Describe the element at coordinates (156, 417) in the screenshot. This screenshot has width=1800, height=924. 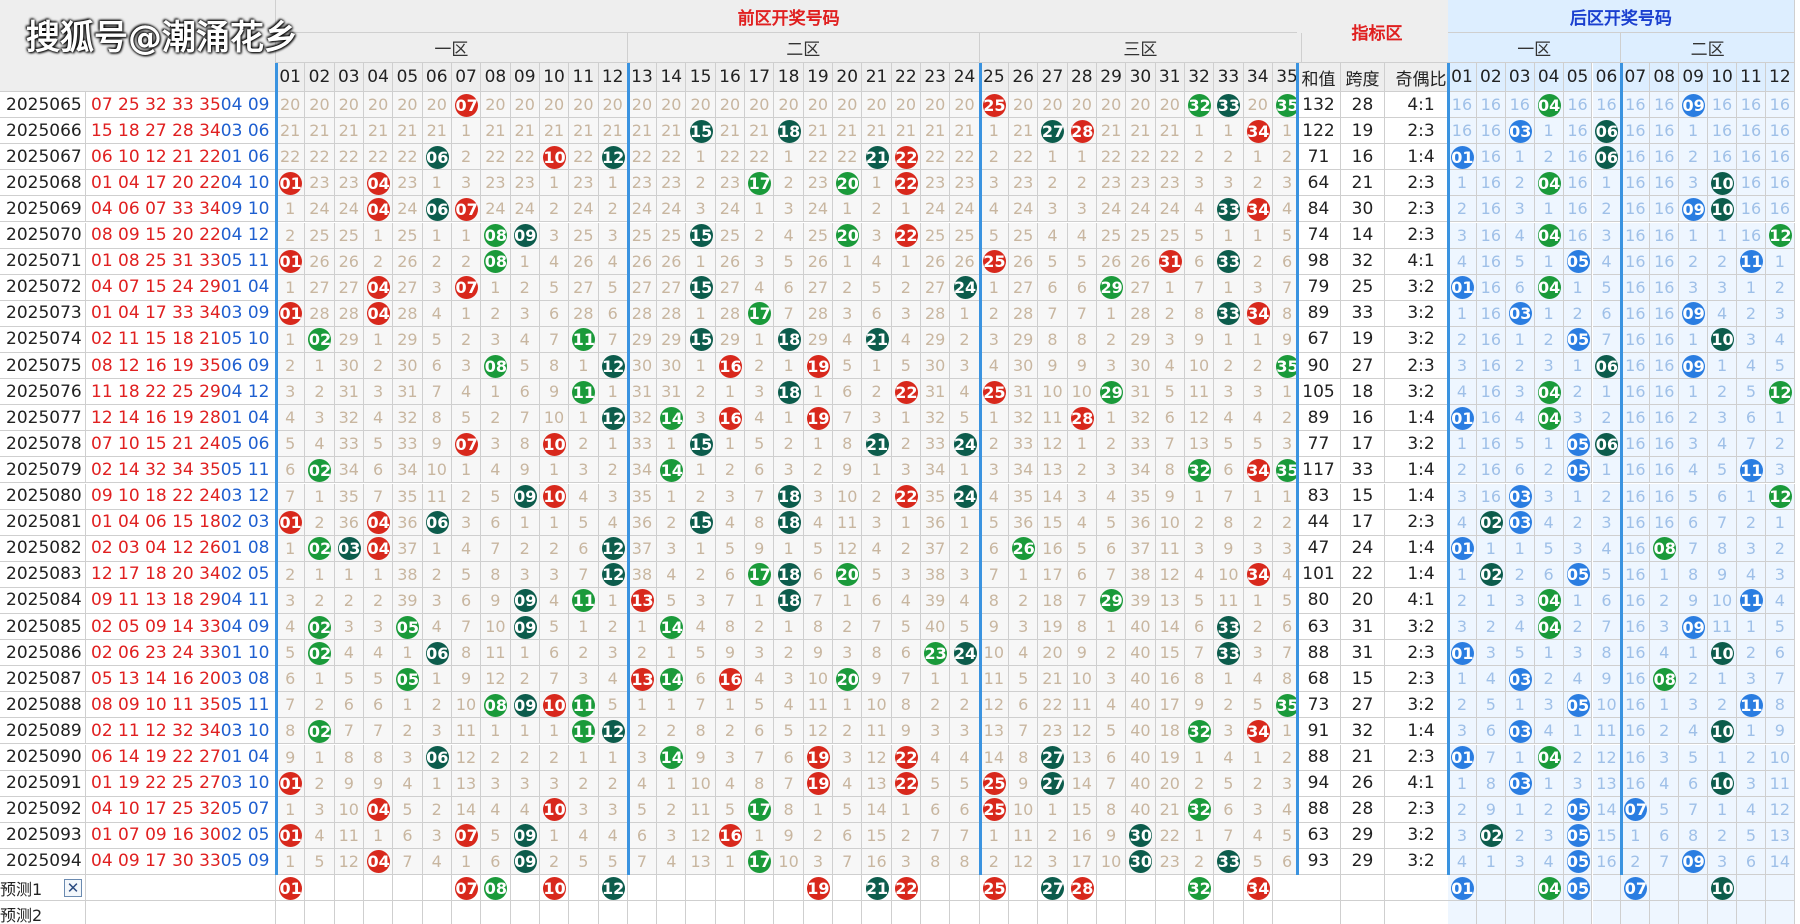
I see `front-draw-text: 12 14 16 19 28` at that location.